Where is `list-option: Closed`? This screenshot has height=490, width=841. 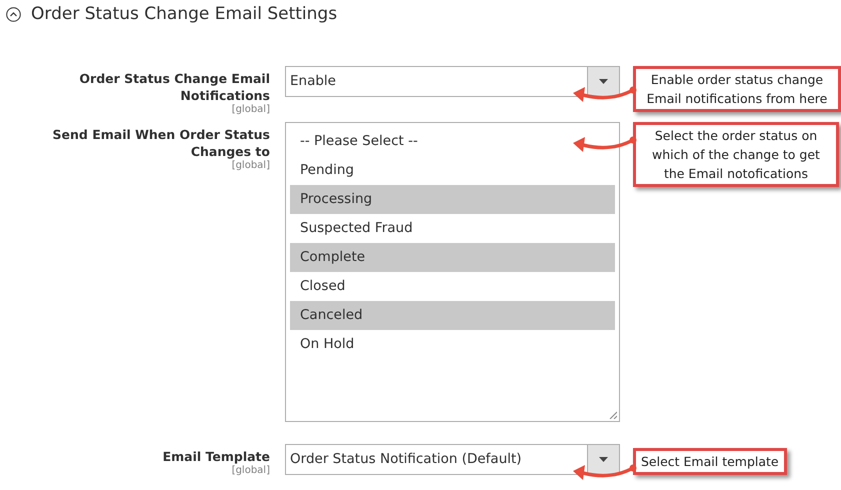
list-option: Closed is located at coordinates (452, 286).